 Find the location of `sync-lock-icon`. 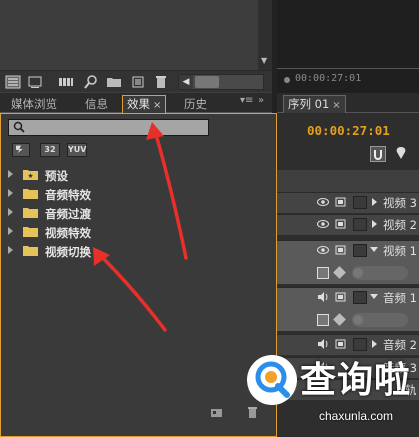

sync-lock-icon is located at coordinates (340, 297).